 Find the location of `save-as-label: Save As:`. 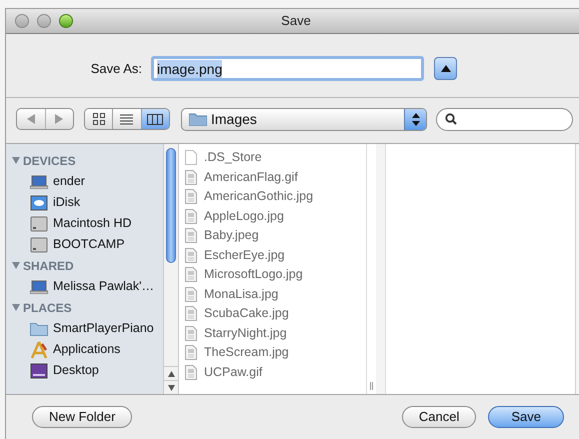

save-as-label: Save As: is located at coordinates (116, 69).